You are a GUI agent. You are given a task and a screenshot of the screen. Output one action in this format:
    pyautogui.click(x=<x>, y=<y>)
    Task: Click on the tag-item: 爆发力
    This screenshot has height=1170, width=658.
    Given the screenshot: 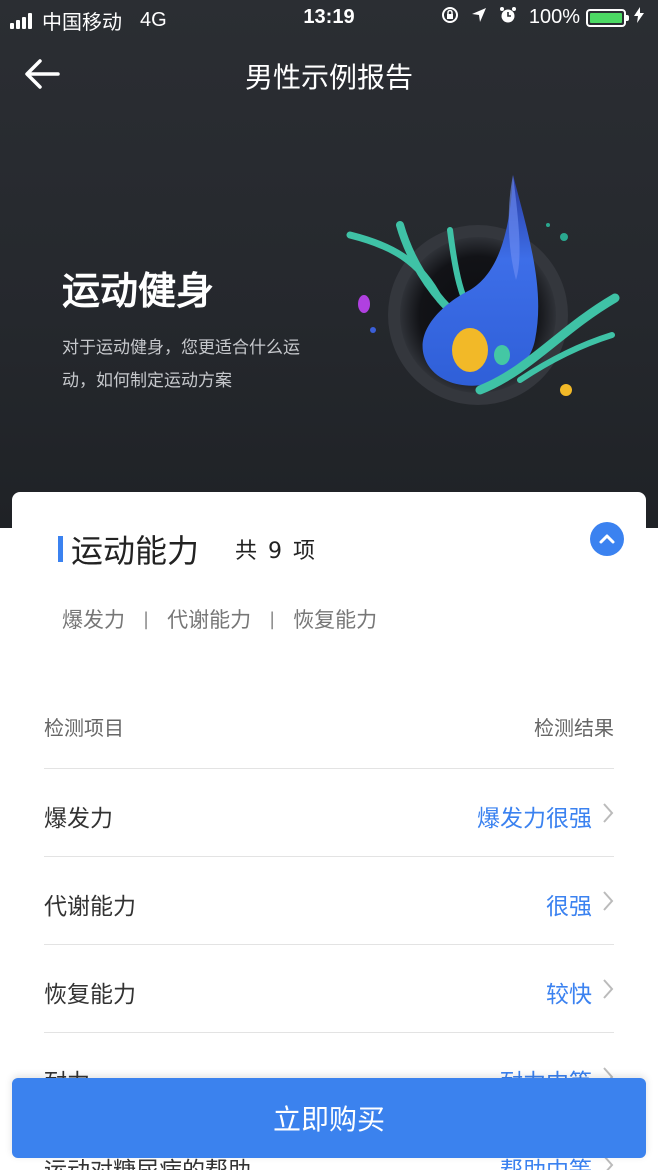 What is the action you would take?
    pyautogui.click(x=93, y=620)
    